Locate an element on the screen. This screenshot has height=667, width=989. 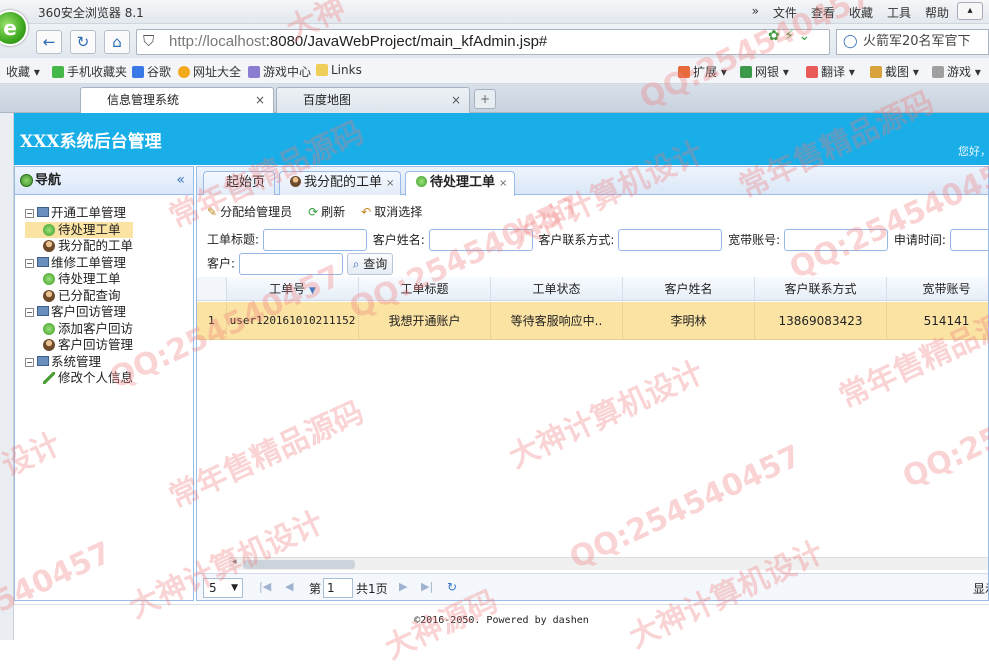
first-page-icon: |◀ is located at coordinates (265, 586).